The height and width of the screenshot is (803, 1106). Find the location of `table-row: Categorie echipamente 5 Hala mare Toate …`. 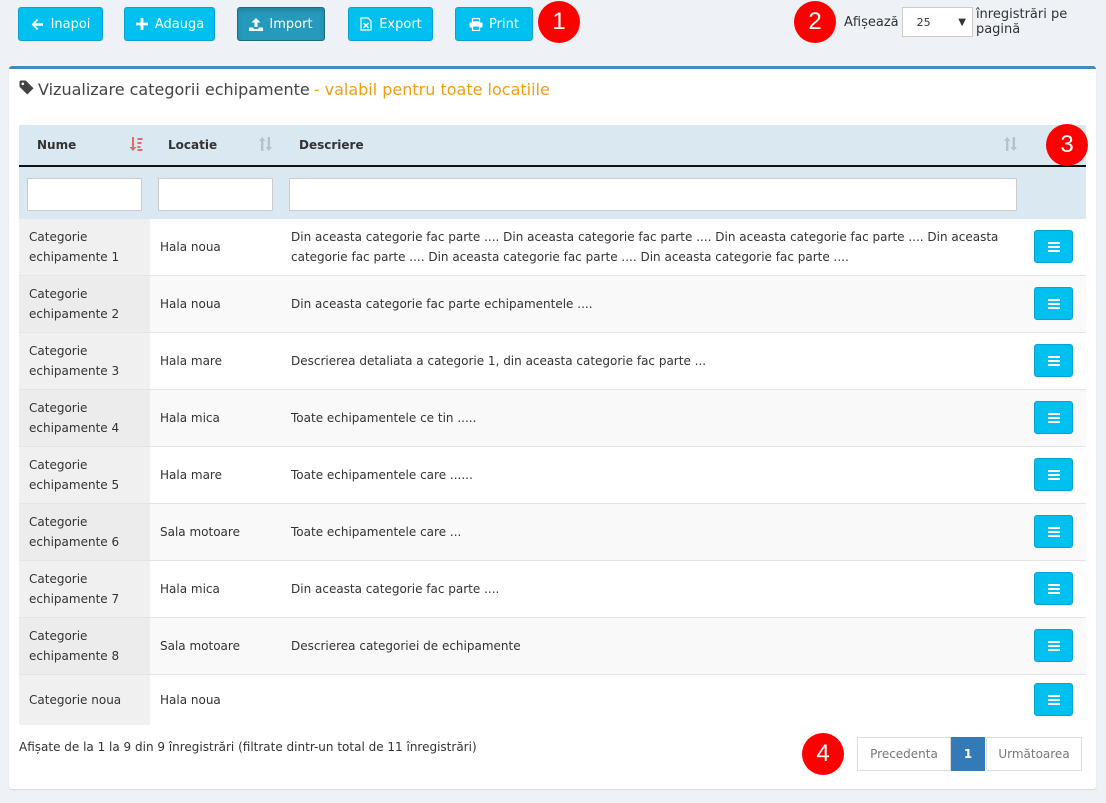

table-row: Categorie echipamente 5 Hala mare Toate … is located at coordinates (552, 475).